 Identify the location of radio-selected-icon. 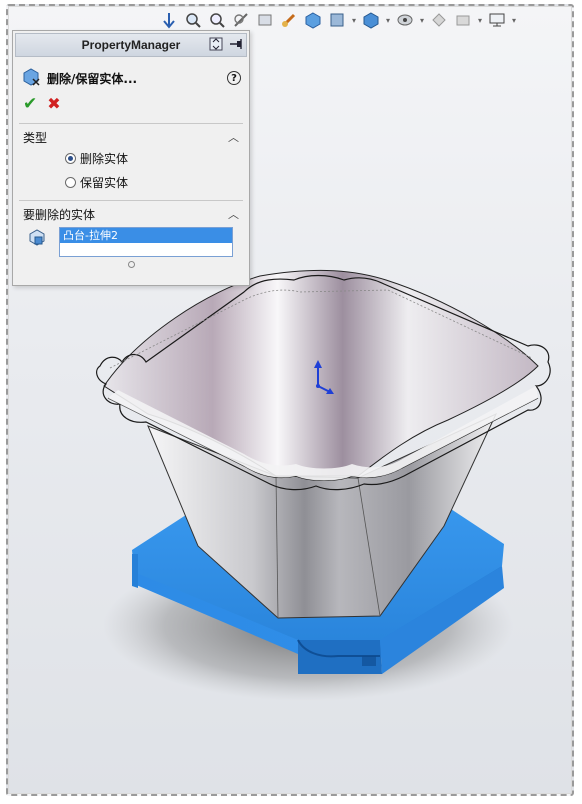
(70, 158).